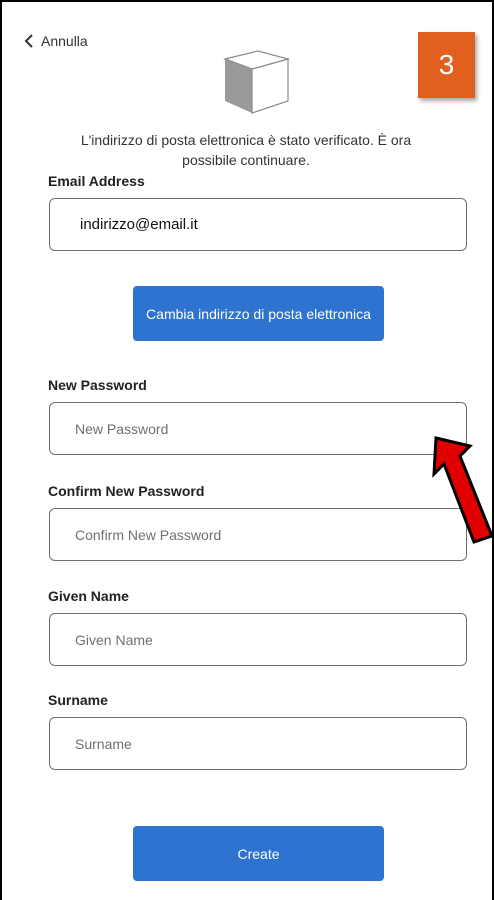 Image resolution: width=494 pixels, height=900 pixels. What do you see at coordinates (139, 224) in the screenshot?
I see `email-value: indirizzo@email.it` at bounding box center [139, 224].